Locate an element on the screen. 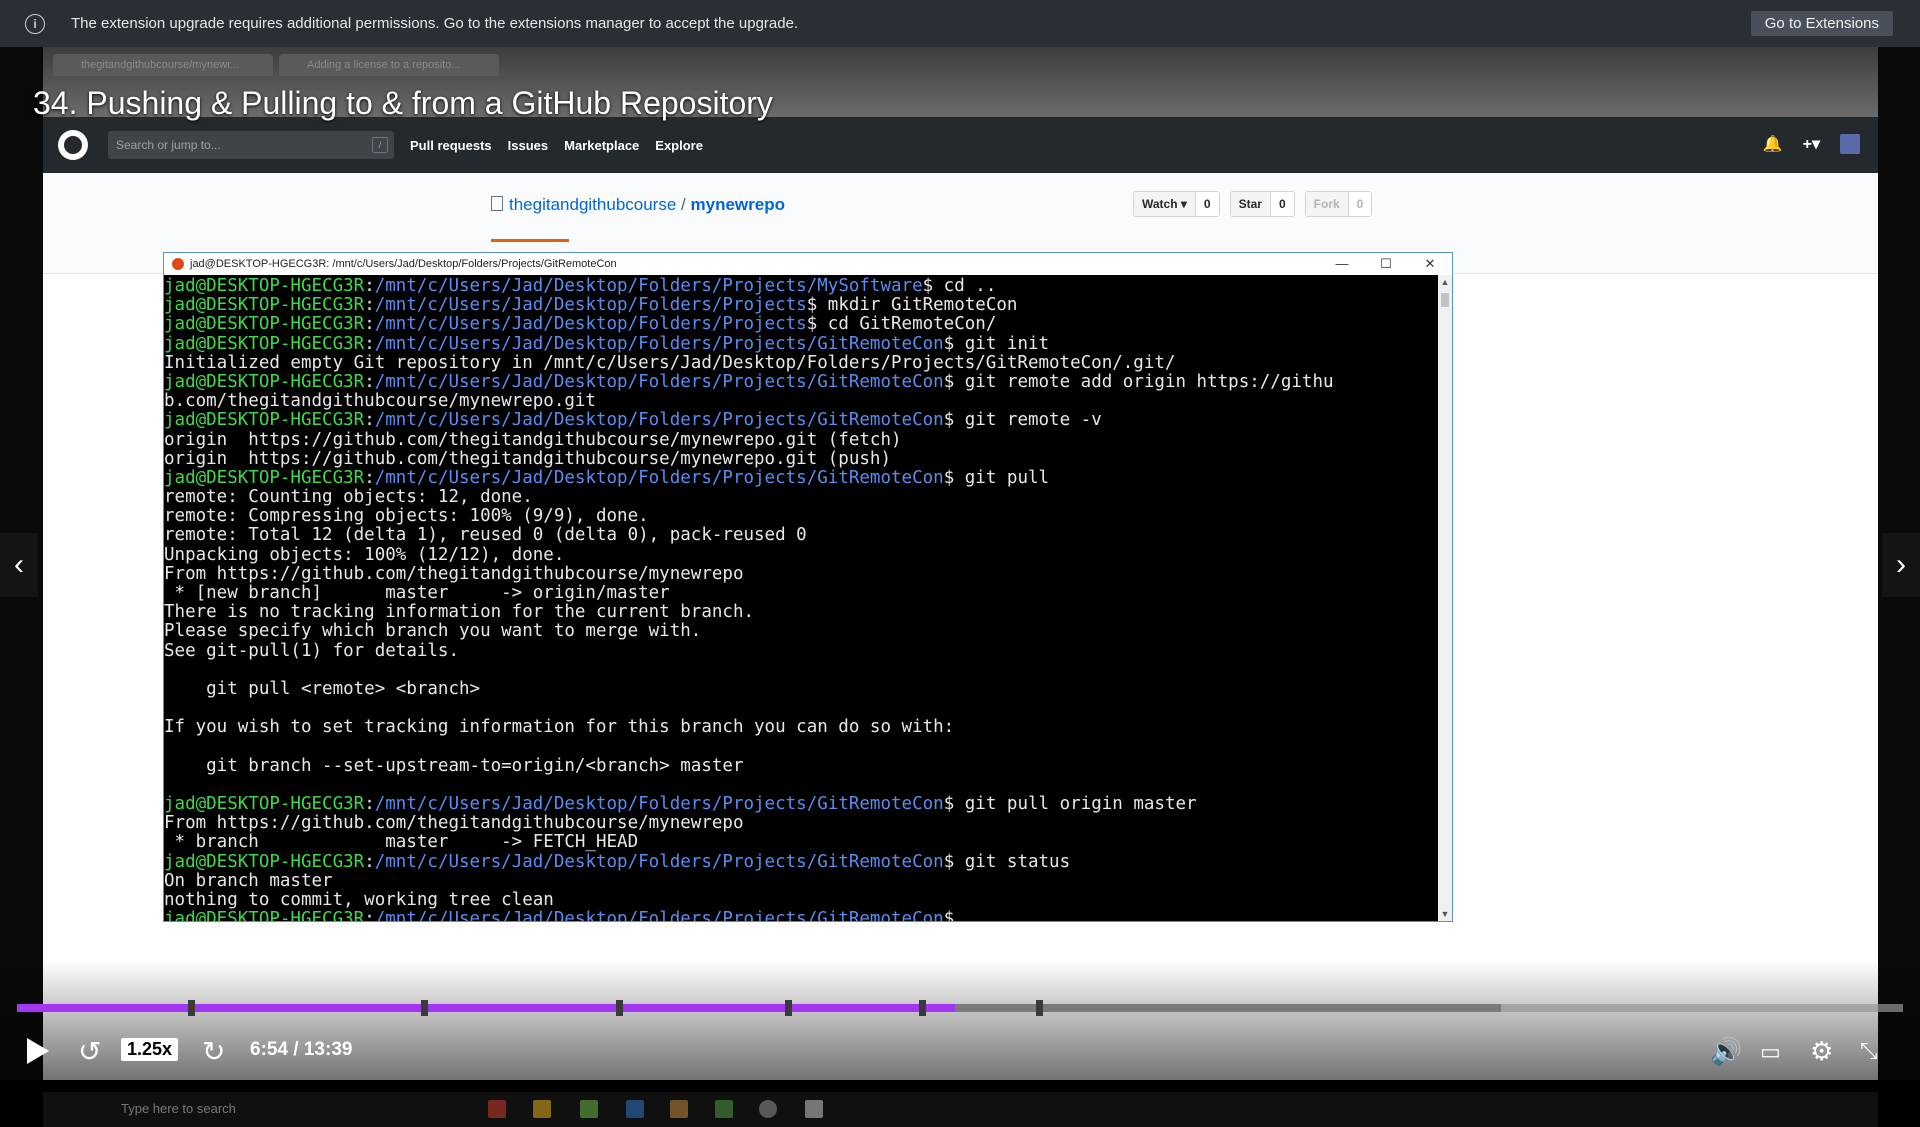 The image size is (1920, 1127). star-button: Star 0 is located at coordinates (1262, 204).